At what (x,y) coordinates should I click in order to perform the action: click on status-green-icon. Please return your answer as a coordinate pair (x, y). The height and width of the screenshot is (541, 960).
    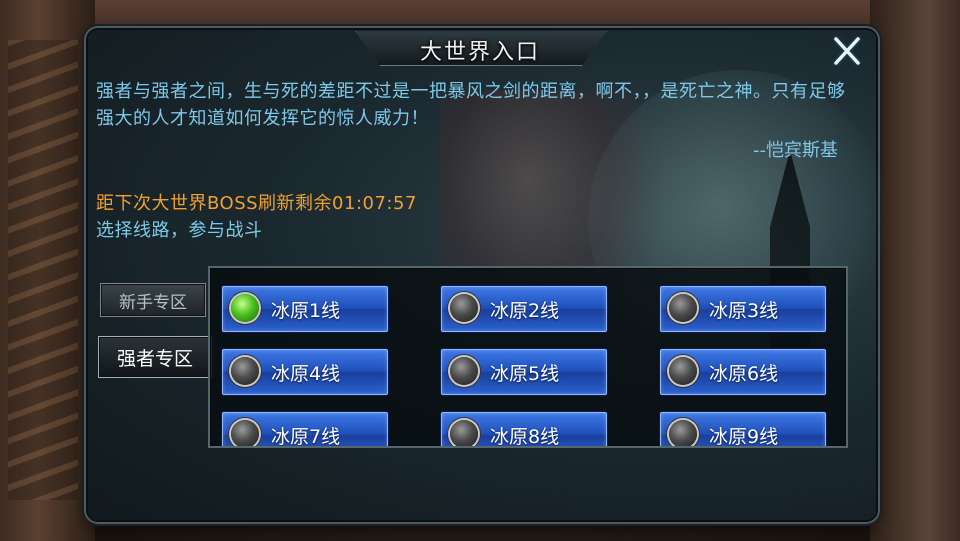
    Looking at the image, I should click on (245, 308).